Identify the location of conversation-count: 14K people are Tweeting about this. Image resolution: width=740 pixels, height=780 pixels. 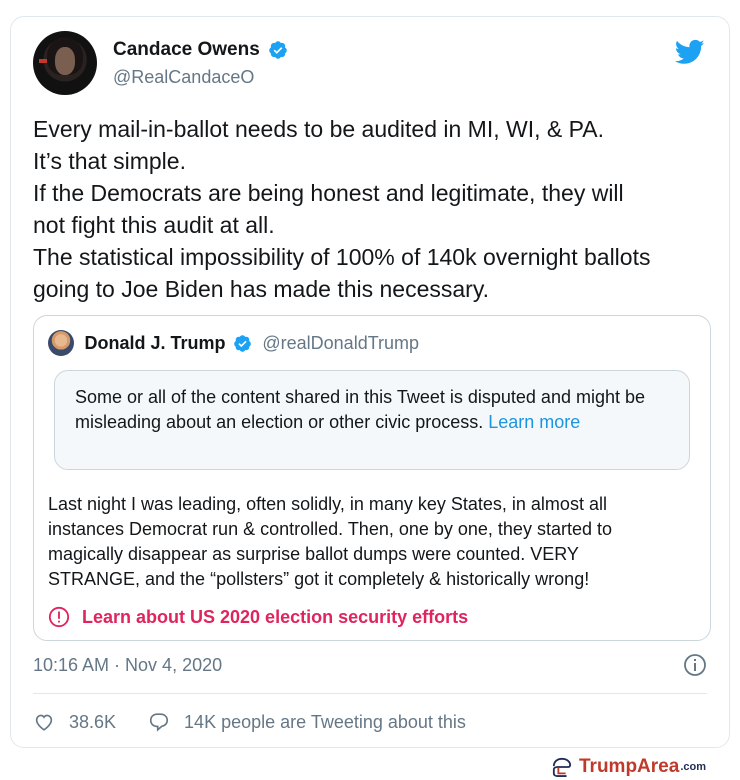
(325, 722).